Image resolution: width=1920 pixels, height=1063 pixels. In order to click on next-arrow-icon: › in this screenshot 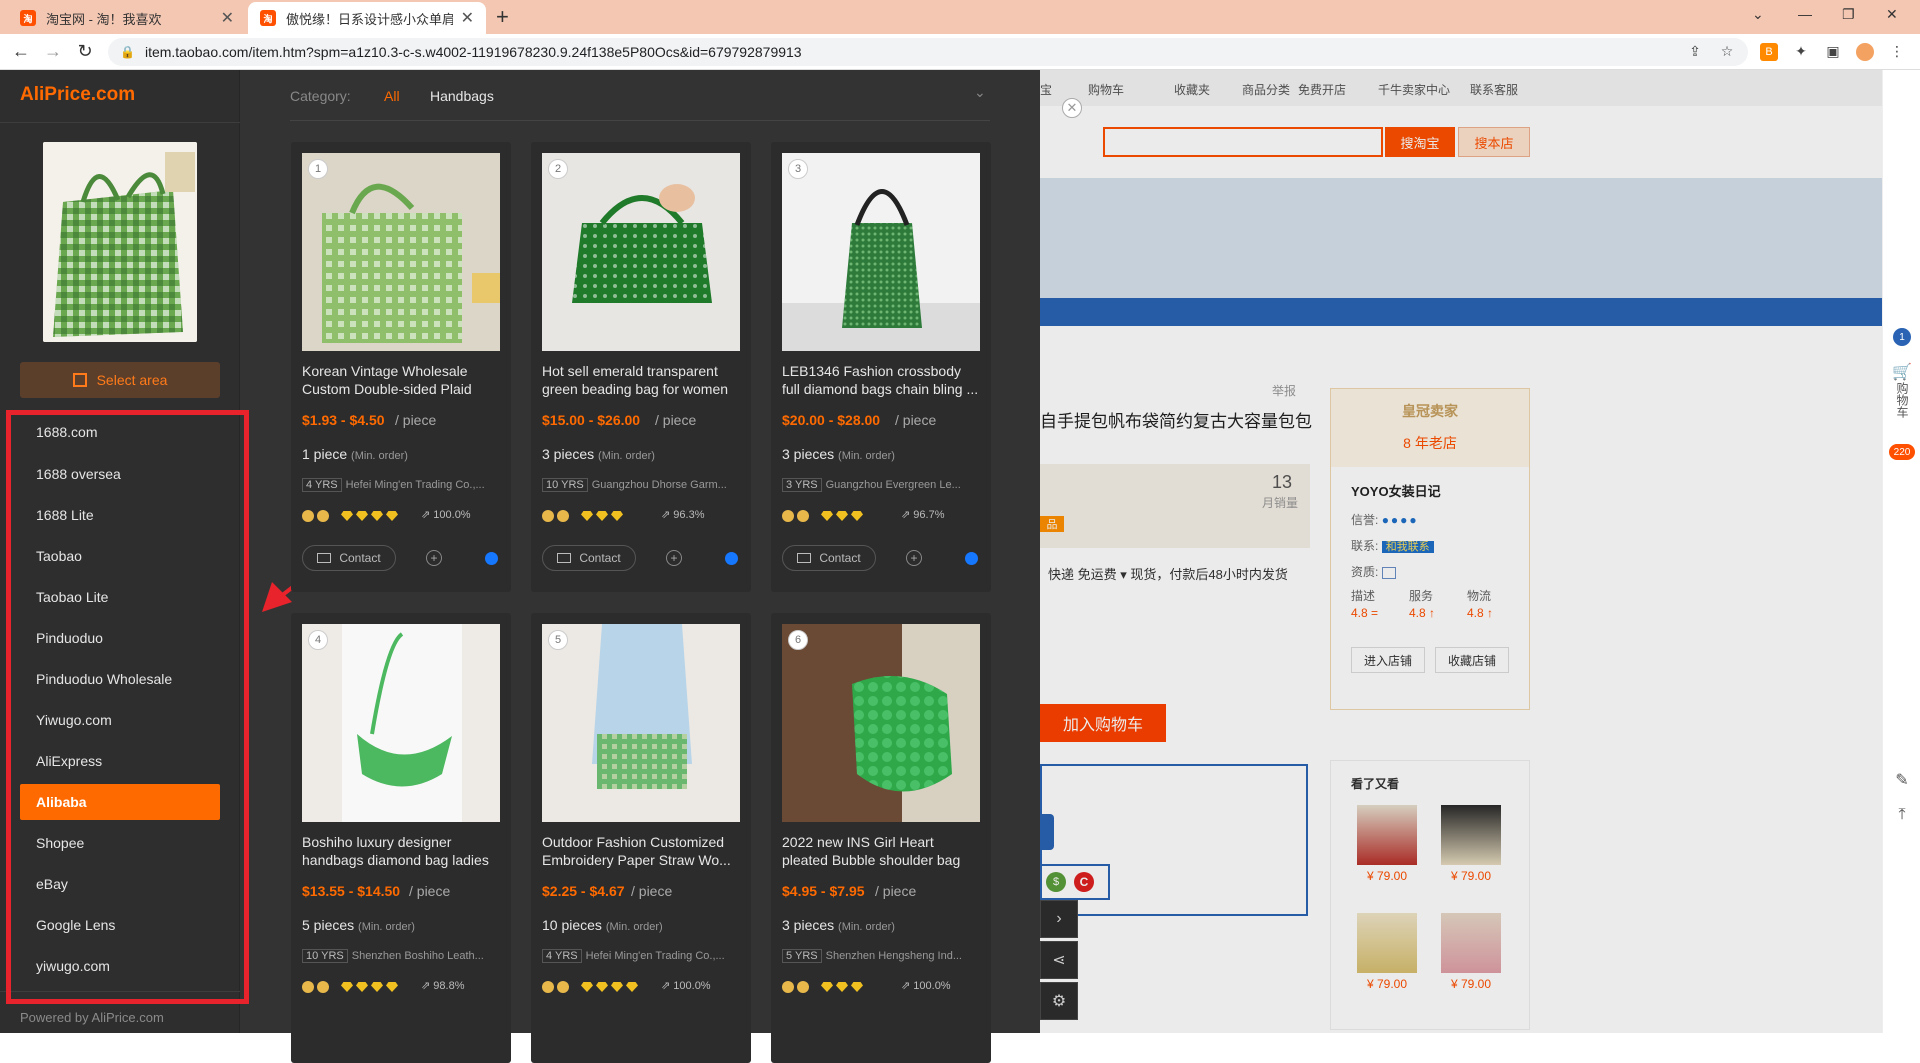, I will do `click(1059, 919)`.